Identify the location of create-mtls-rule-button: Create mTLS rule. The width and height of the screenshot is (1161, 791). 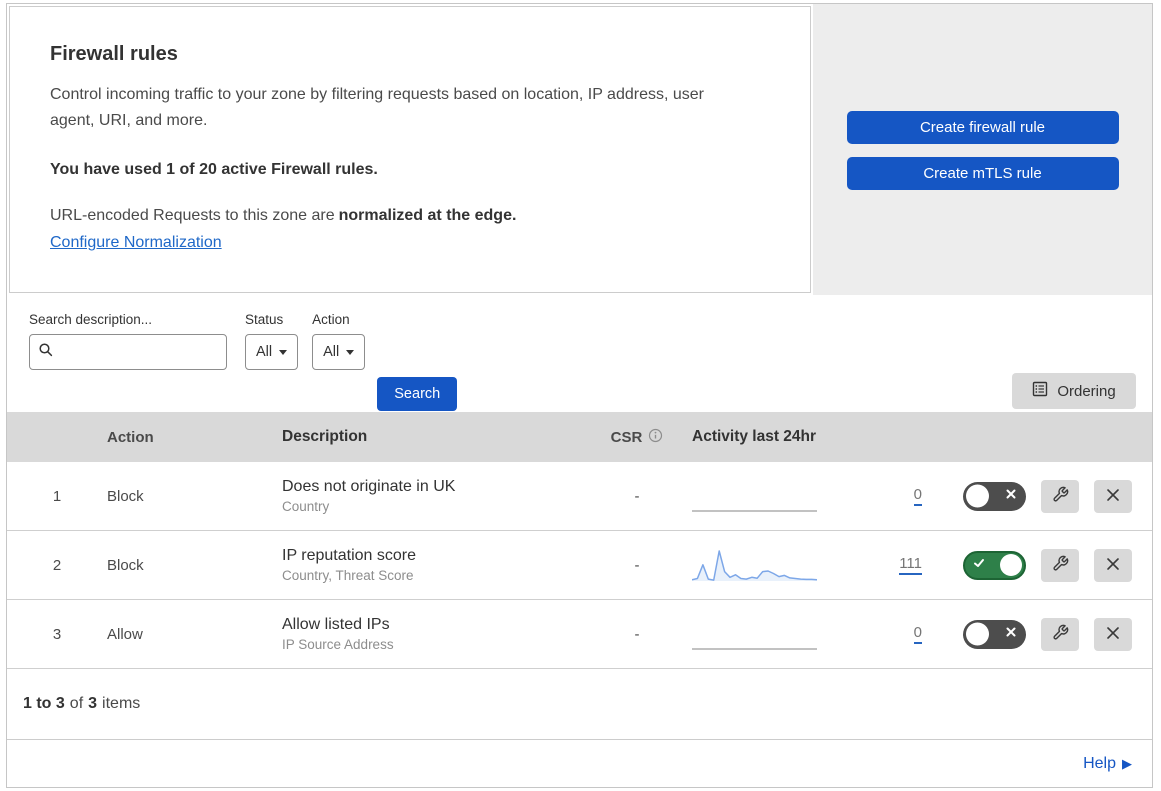
(982, 173).